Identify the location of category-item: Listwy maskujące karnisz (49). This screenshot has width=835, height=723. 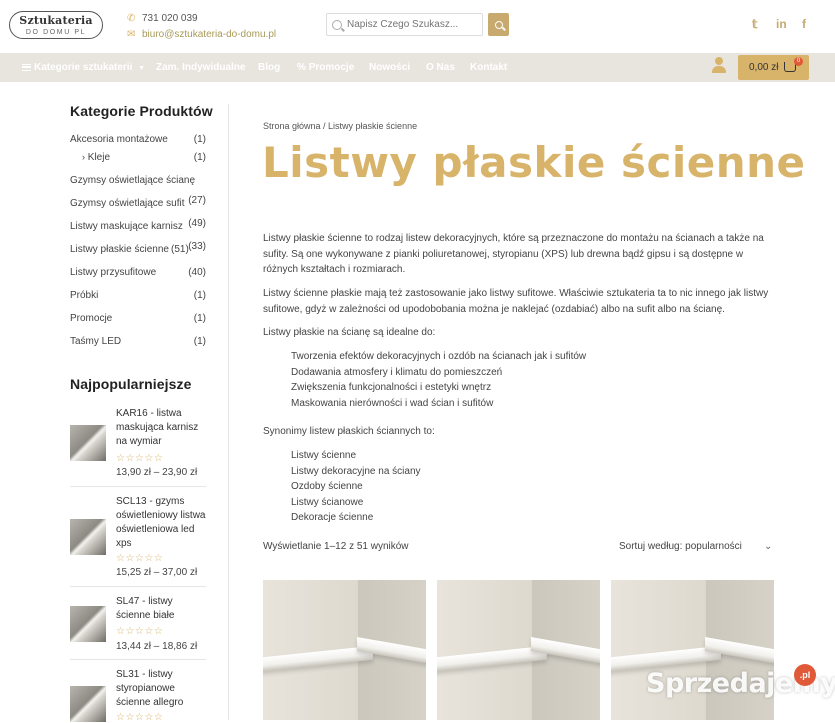
(138, 225).